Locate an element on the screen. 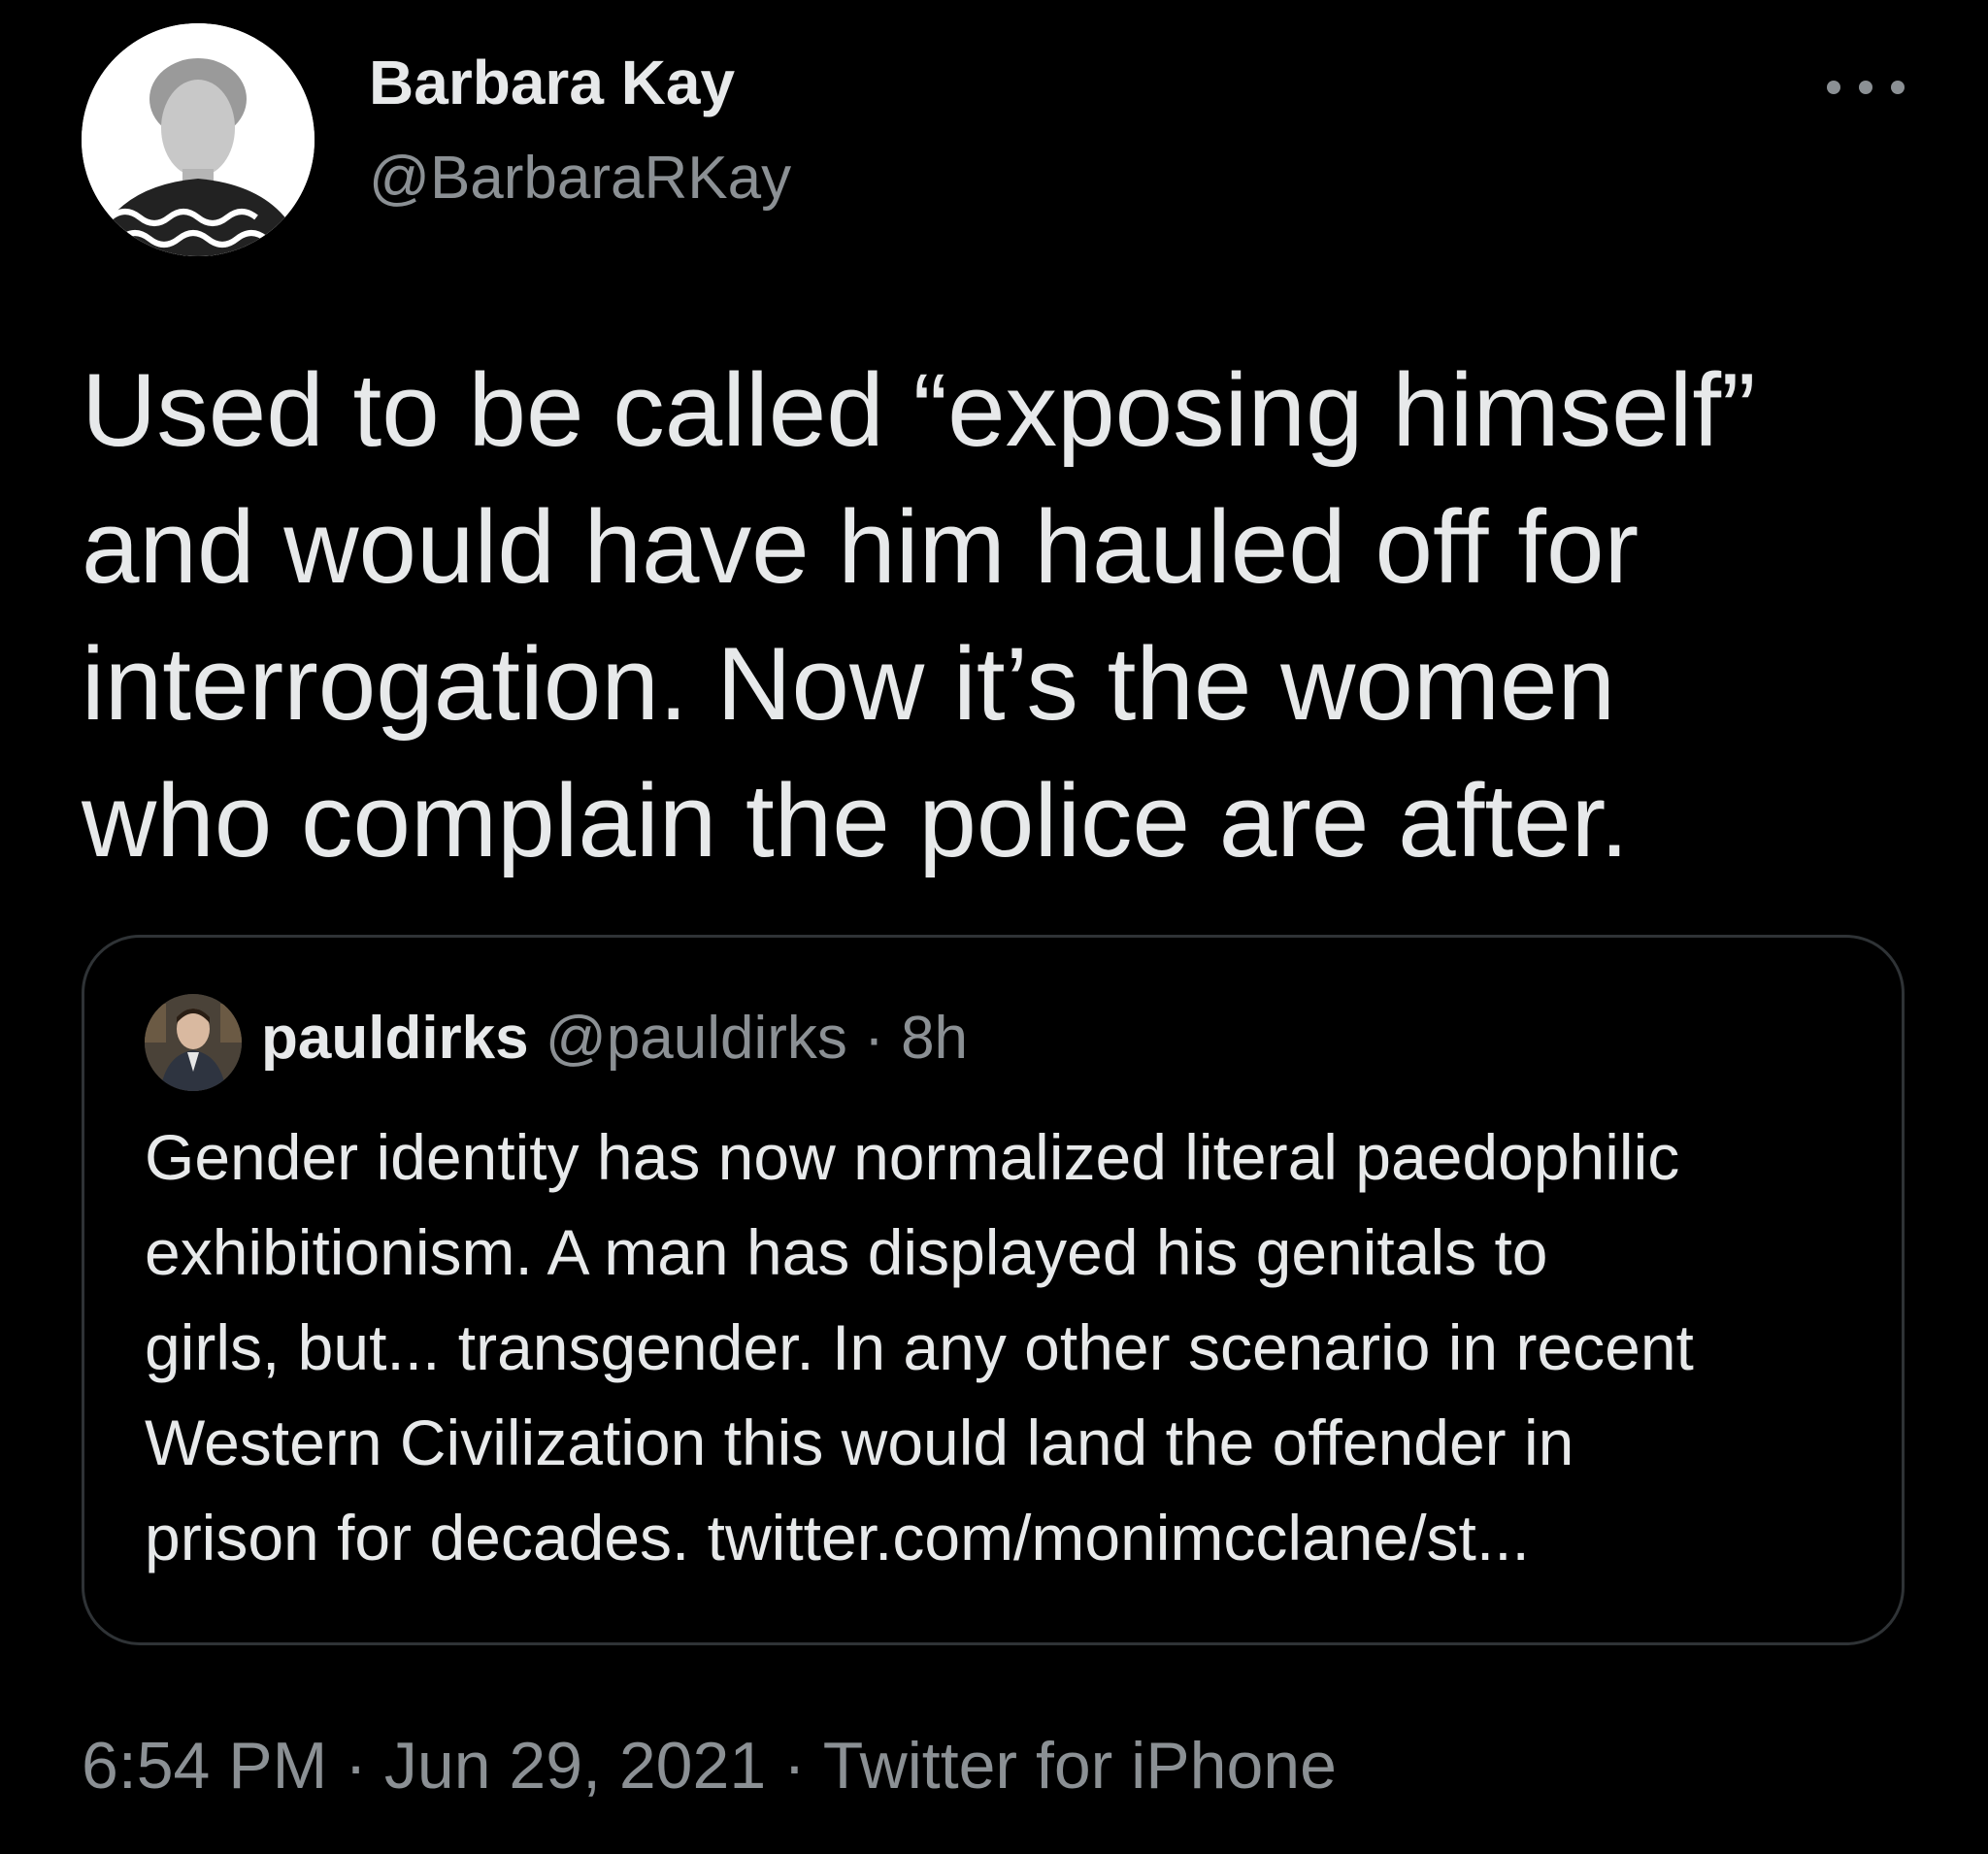 This screenshot has height=1854, width=1988. tweet-text-line: and would have him hauled off for is located at coordinates (861, 546).